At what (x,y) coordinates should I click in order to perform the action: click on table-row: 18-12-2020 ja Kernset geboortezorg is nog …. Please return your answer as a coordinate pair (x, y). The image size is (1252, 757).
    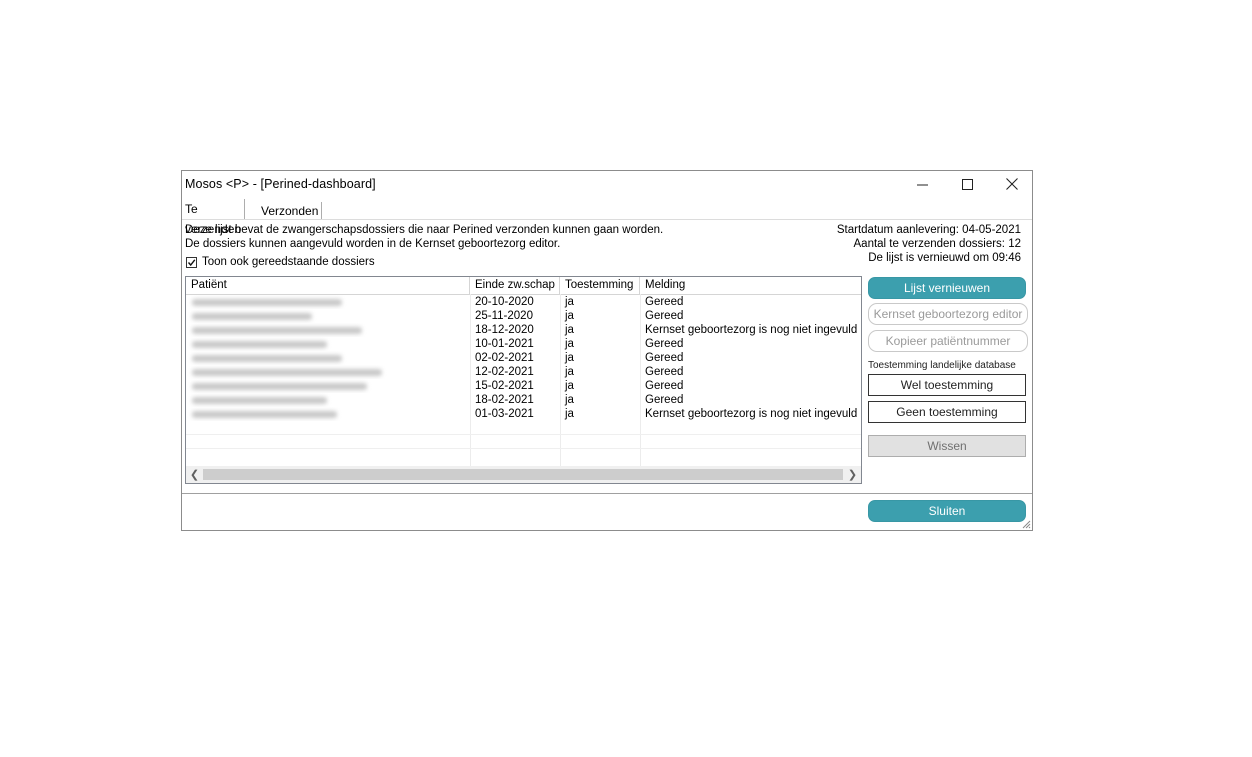
    Looking at the image, I should click on (523, 330).